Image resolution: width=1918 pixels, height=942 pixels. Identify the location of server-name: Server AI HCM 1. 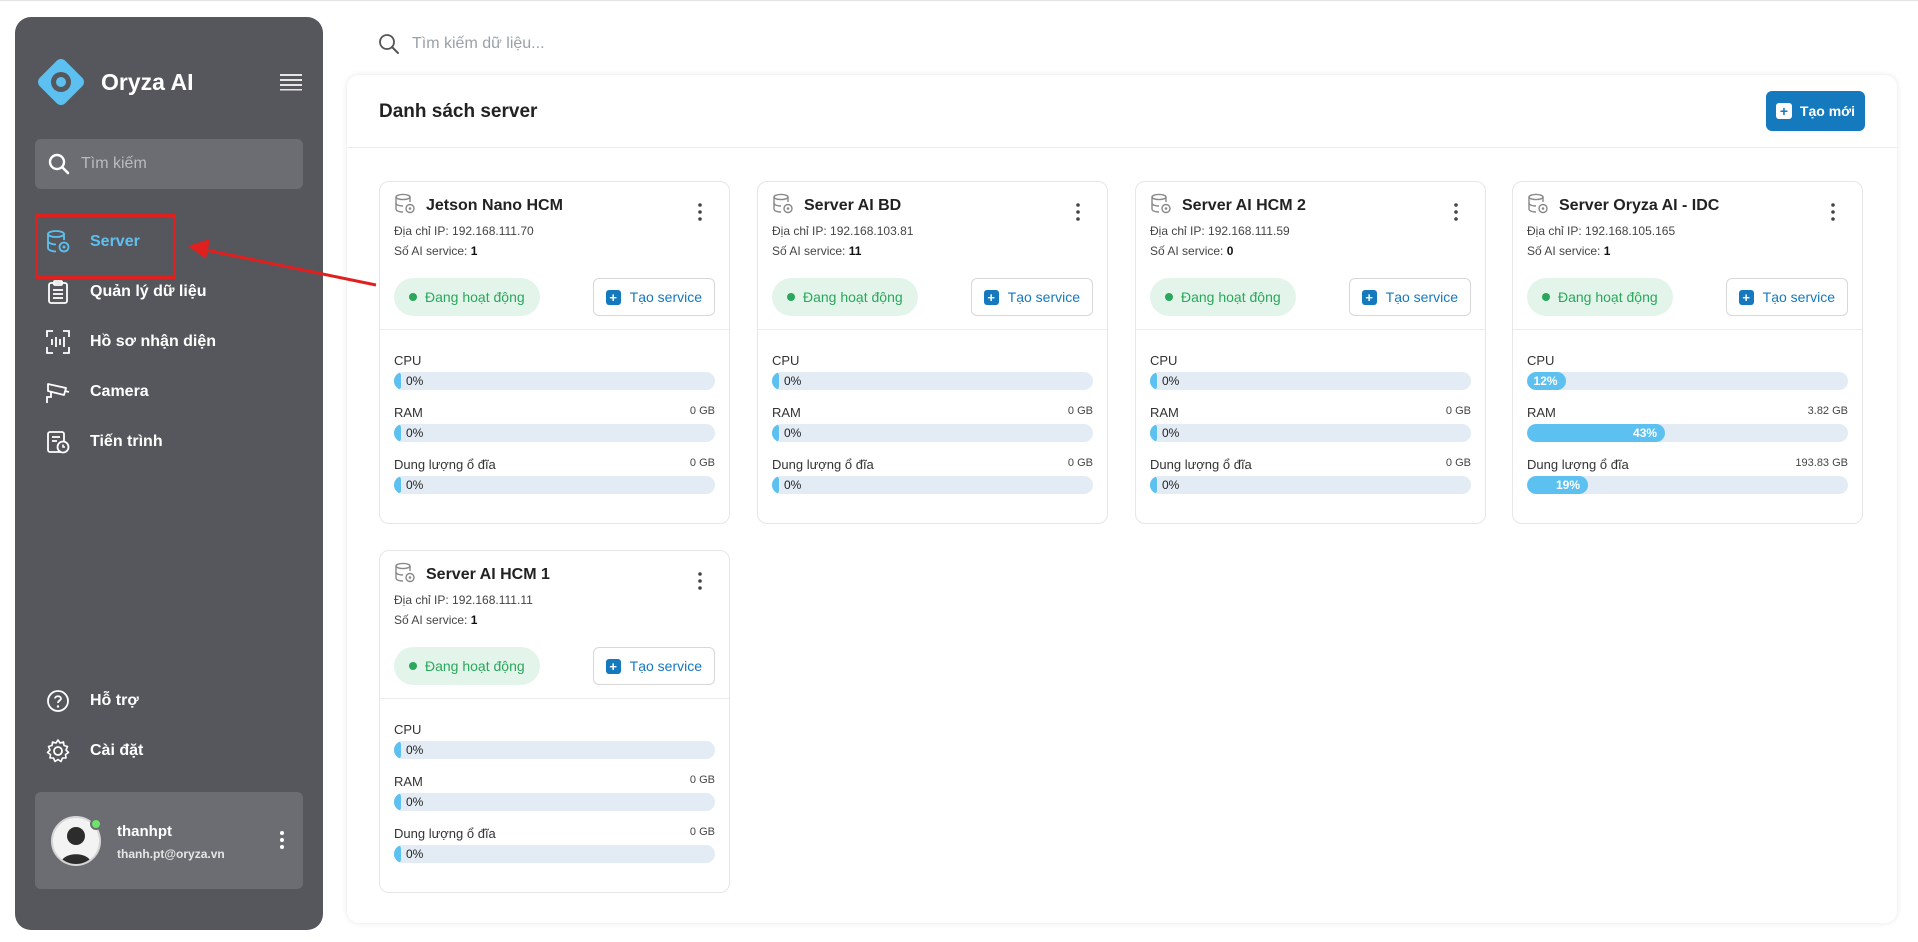
(488, 574).